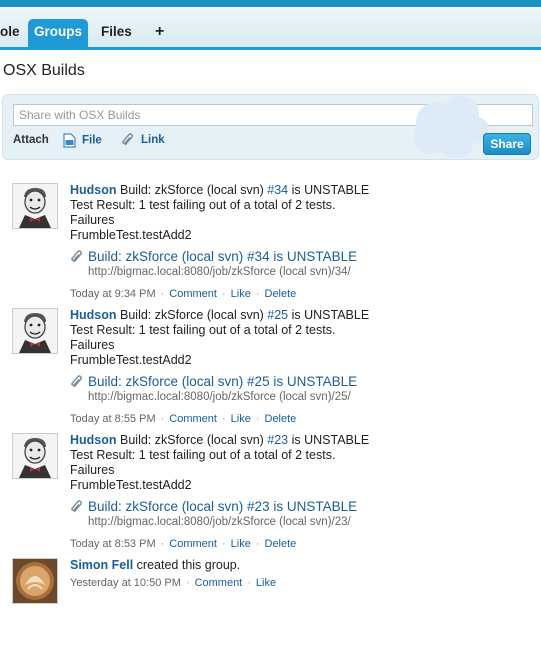  What do you see at coordinates (69, 140) in the screenshot?
I see `file-icon` at bounding box center [69, 140].